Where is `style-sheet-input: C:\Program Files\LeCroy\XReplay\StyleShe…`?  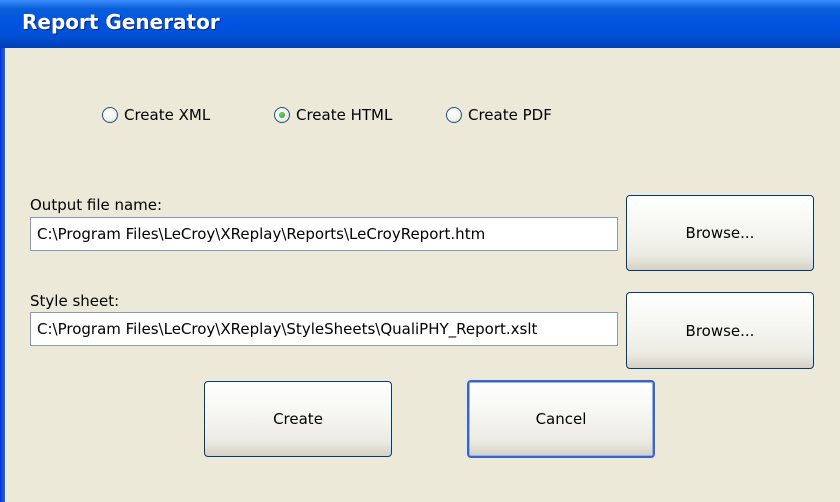 style-sheet-input: C:\Program Files\LeCroy\XReplay\StyleShe… is located at coordinates (324, 329).